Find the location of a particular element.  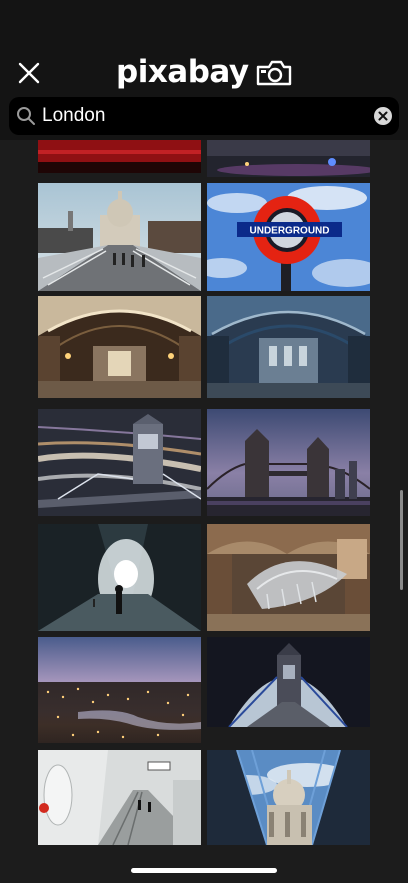

image-tile: UNDERGROUND is located at coordinates (288, 237).